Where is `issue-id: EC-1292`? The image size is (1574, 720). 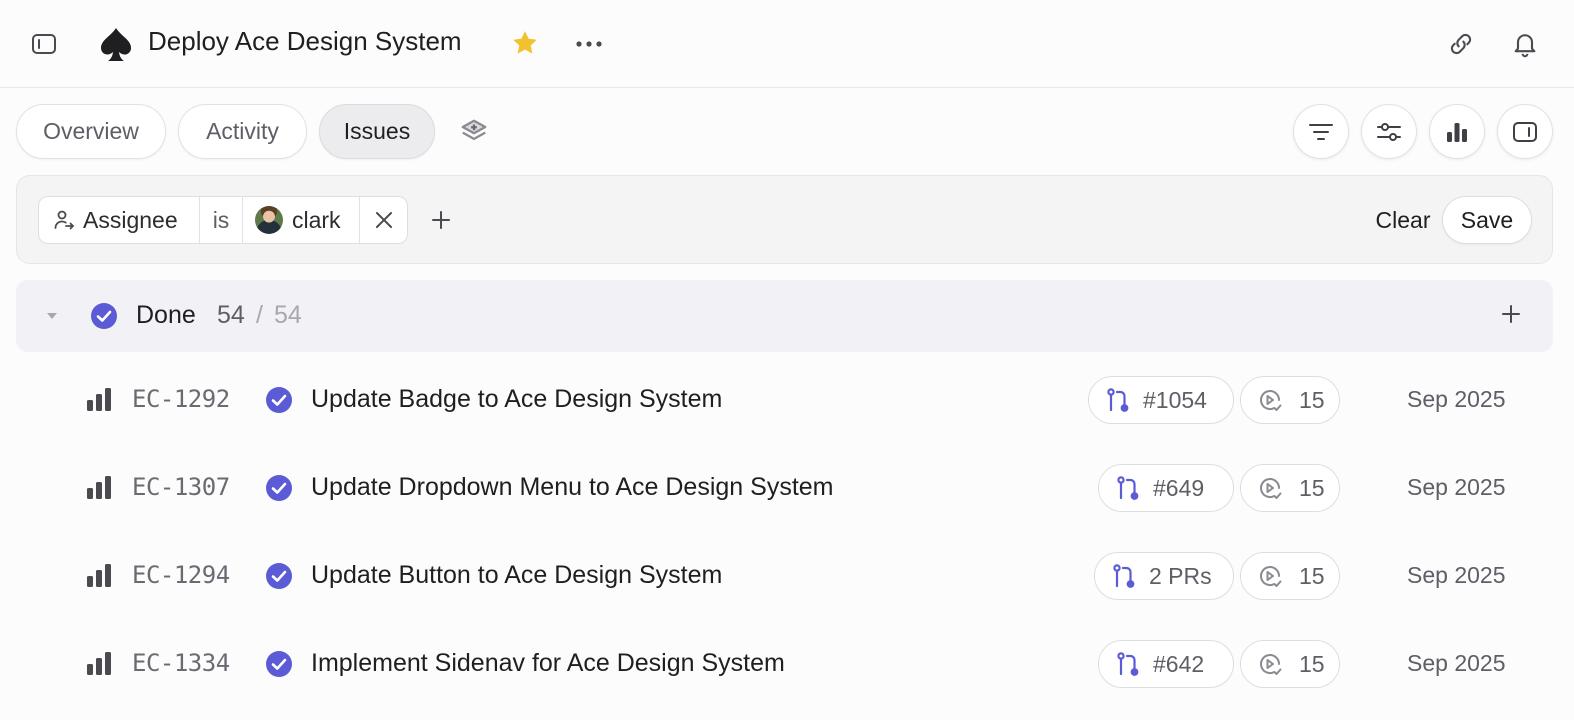
issue-id: EC-1292 is located at coordinates (181, 399).